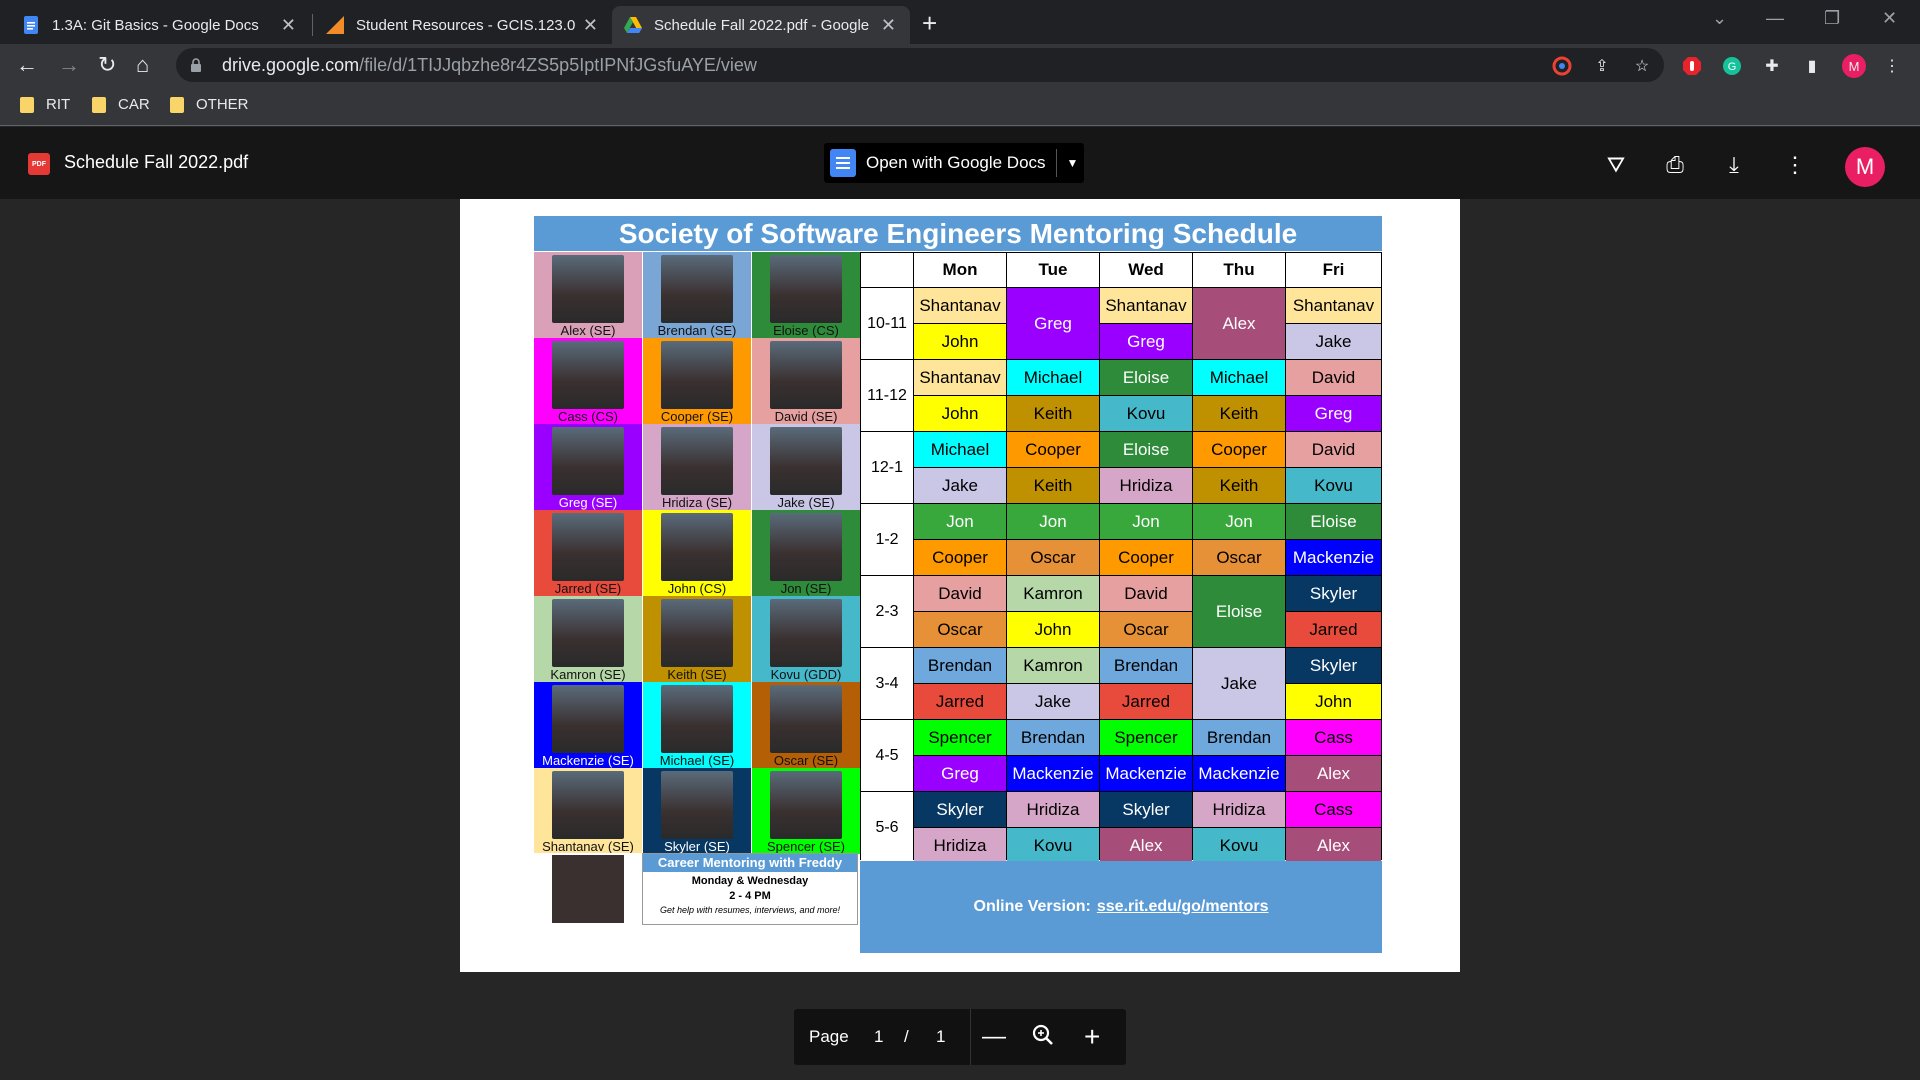 This screenshot has height=1080, width=1920. Describe the element at coordinates (960, 106) in the screenshot. I see `bookmarks-bar: RIT CAR OTHER` at that location.